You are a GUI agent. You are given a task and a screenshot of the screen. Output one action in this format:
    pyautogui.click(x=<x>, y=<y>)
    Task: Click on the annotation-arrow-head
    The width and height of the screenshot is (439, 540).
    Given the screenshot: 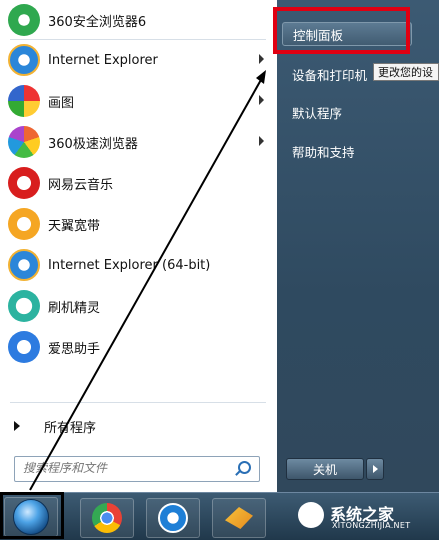 What is the action you would take?
    pyautogui.click(x=261, y=77)
    